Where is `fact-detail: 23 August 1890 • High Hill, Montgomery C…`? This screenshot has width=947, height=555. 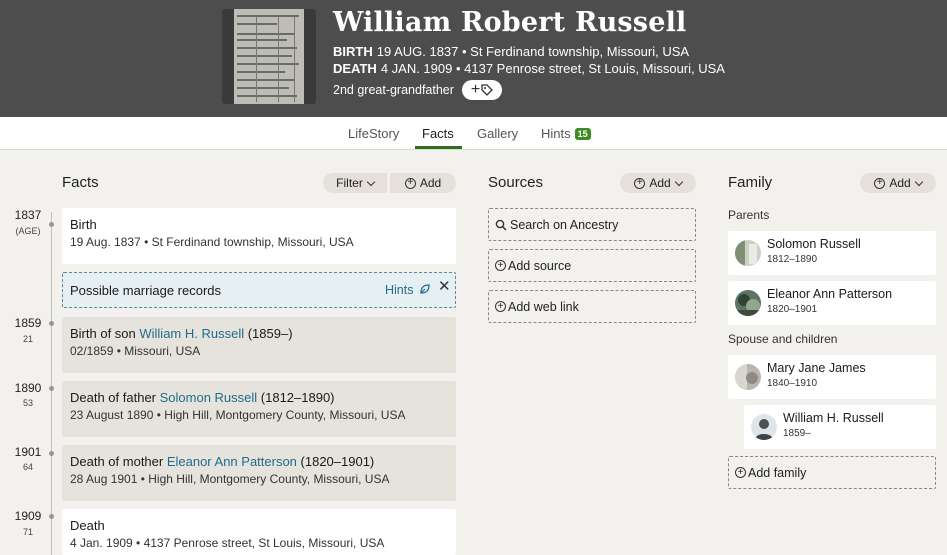
fact-detail: 23 August 1890 • High Hill, Montgomery C… is located at coordinates (238, 415).